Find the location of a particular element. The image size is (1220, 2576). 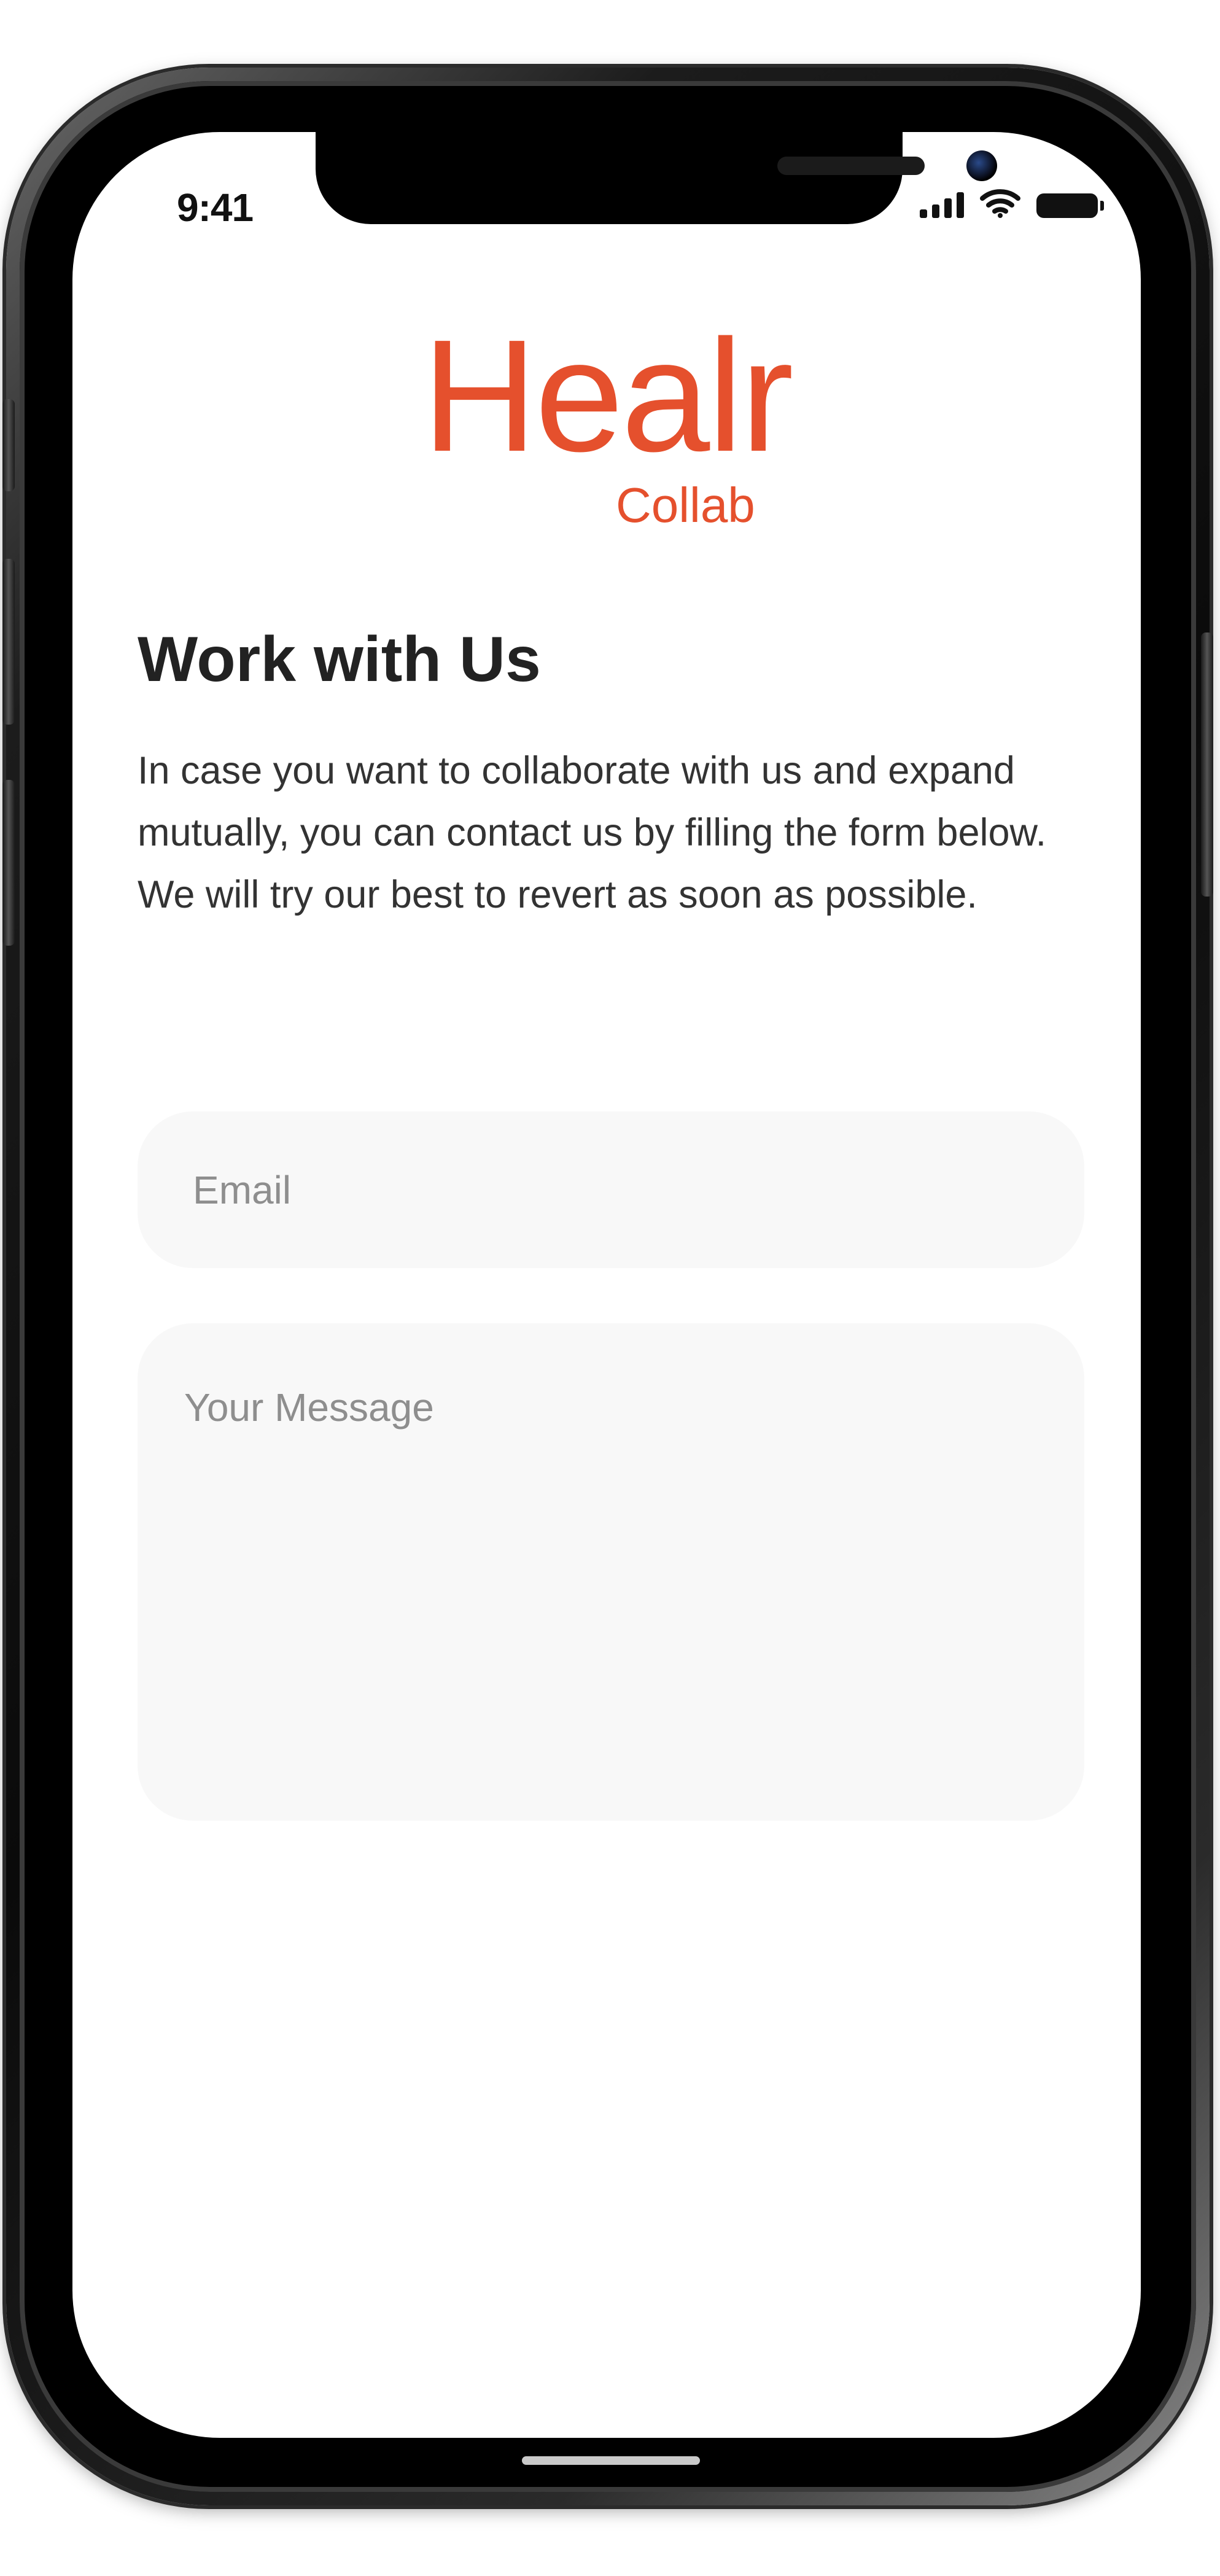

volume-up-button is located at coordinates (8, 642).